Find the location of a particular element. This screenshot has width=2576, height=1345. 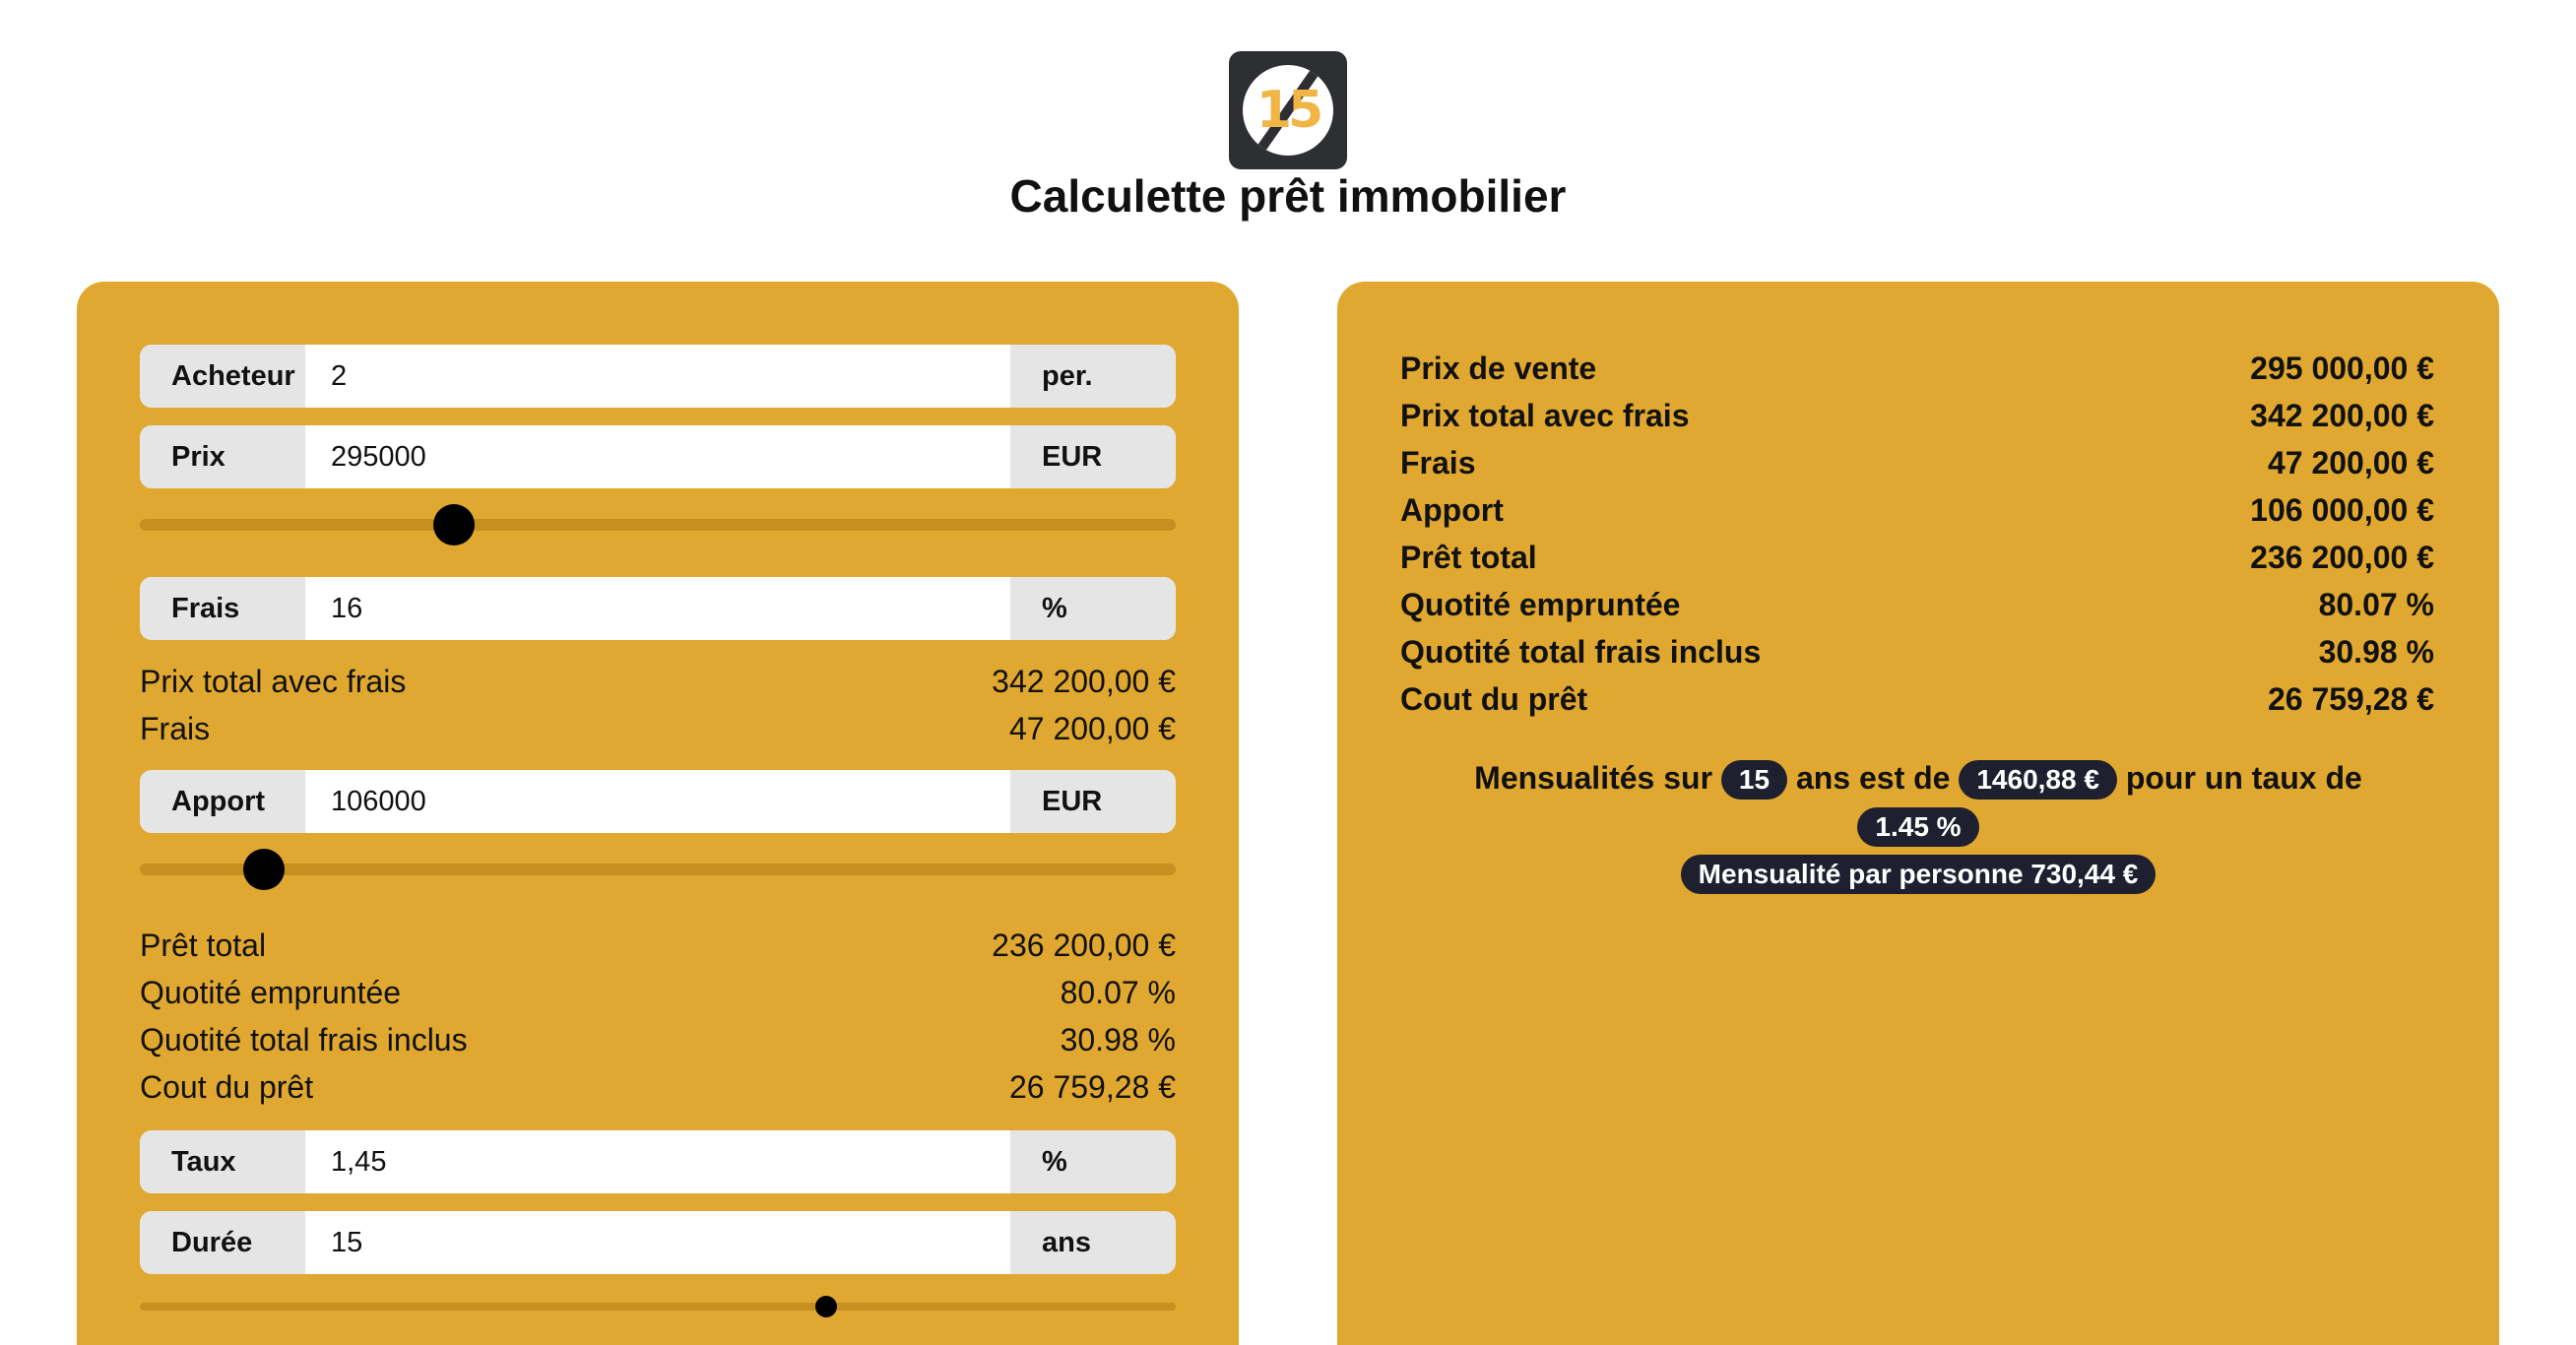

result-value: 342 200,00 € is located at coordinates (2342, 415).